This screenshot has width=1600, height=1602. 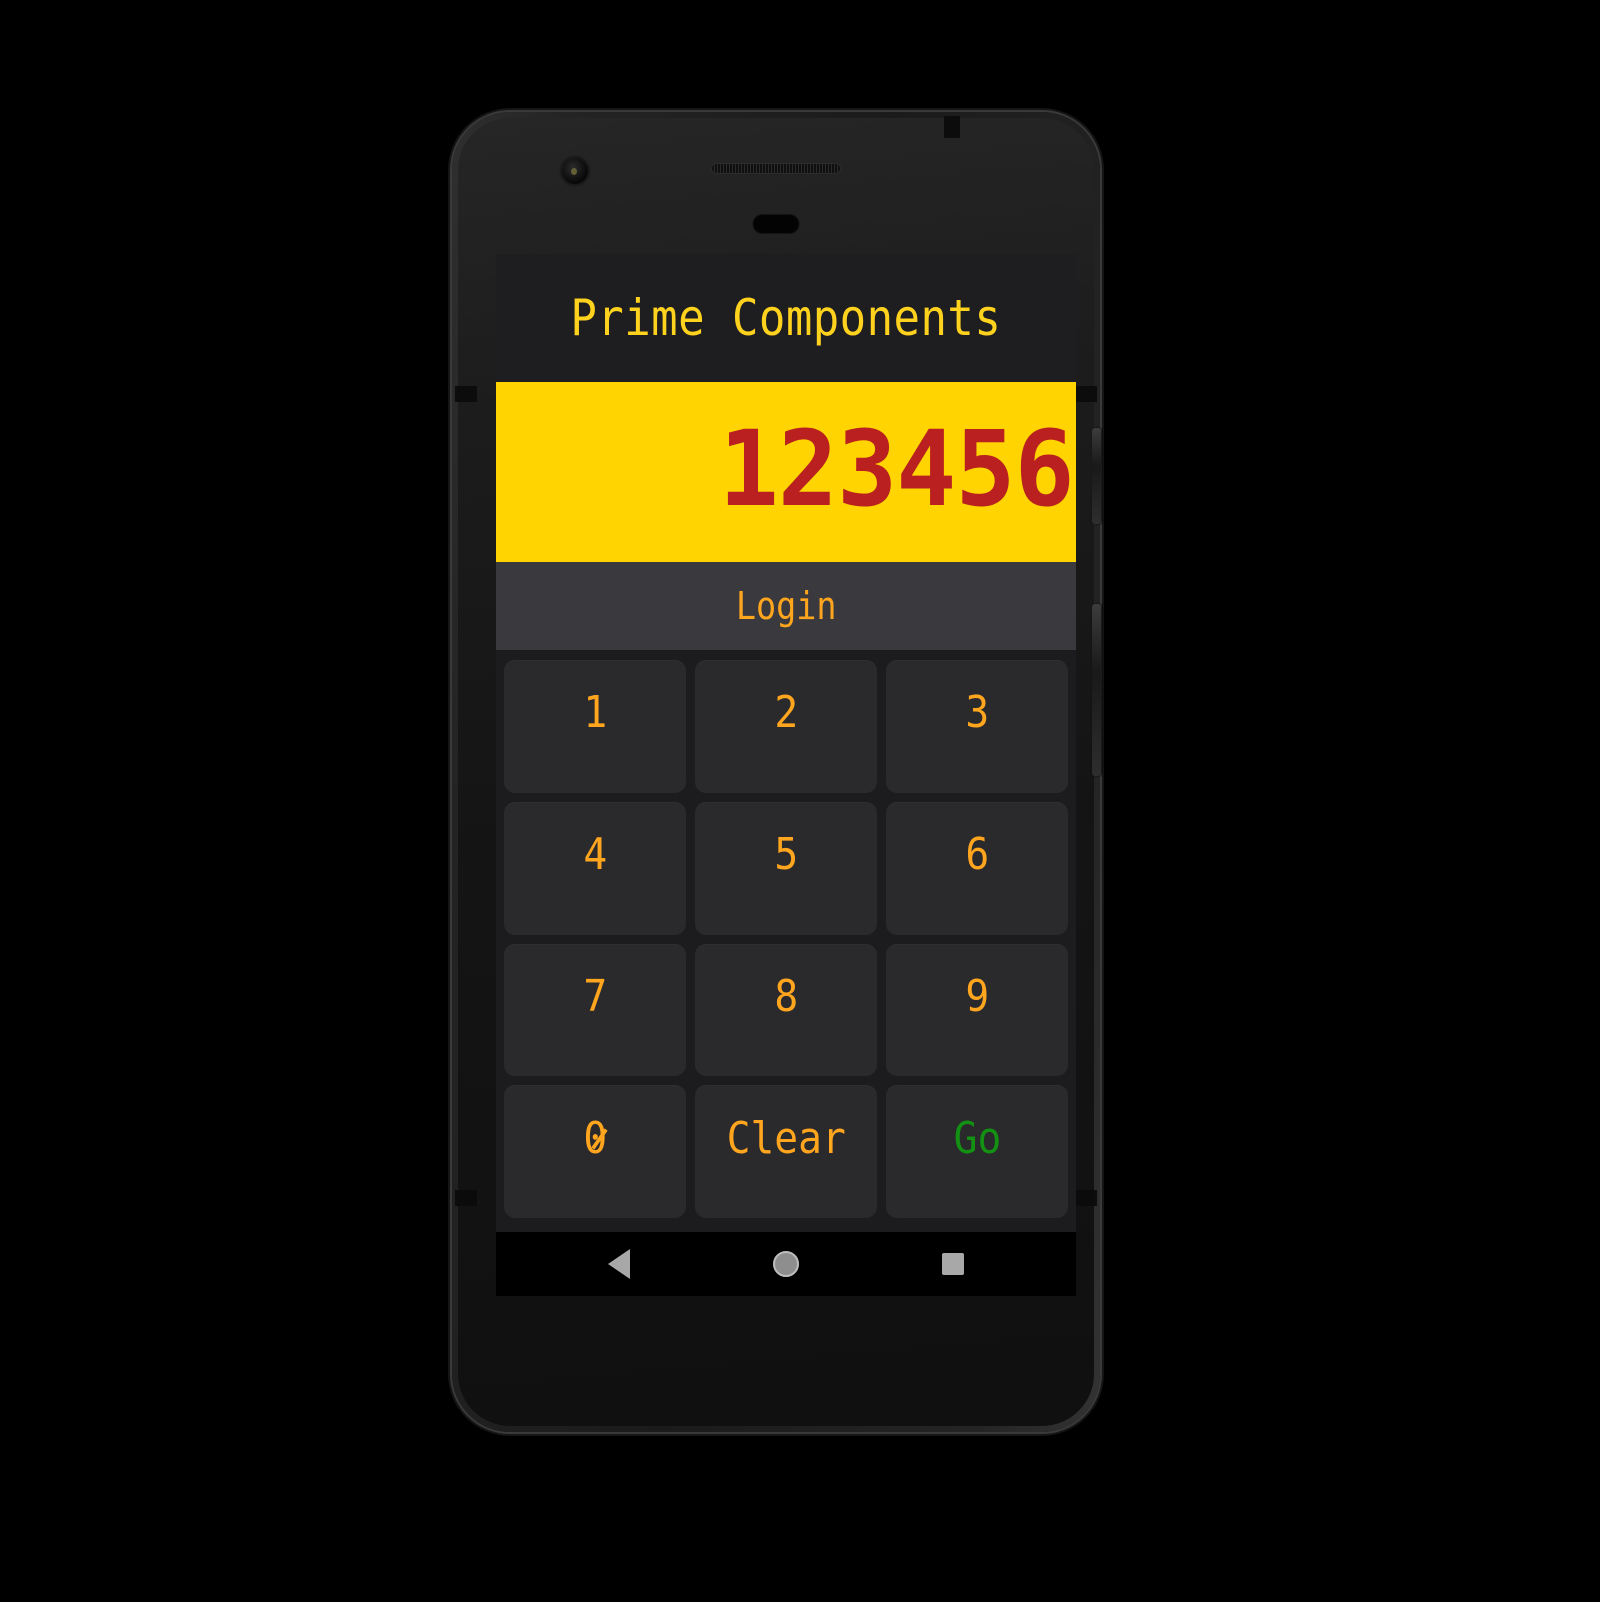 What do you see at coordinates (1096, 476) in the screenshot?
I see `power-button` at bounding box center [1096, 476].